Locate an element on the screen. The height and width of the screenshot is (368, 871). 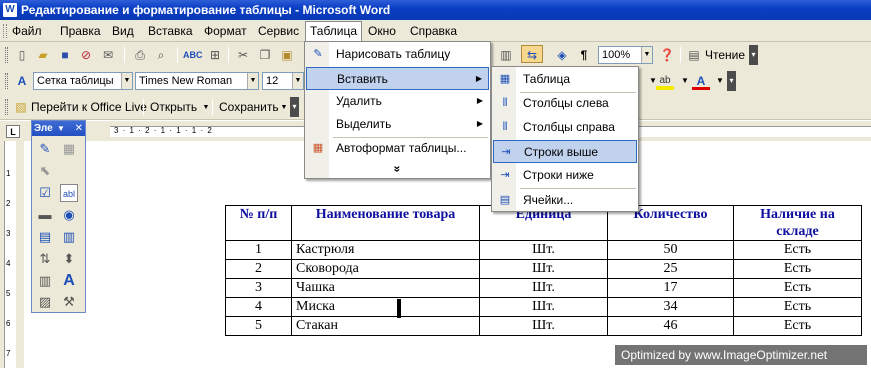
table-cell: Миска is located at coordinates (385, 307).